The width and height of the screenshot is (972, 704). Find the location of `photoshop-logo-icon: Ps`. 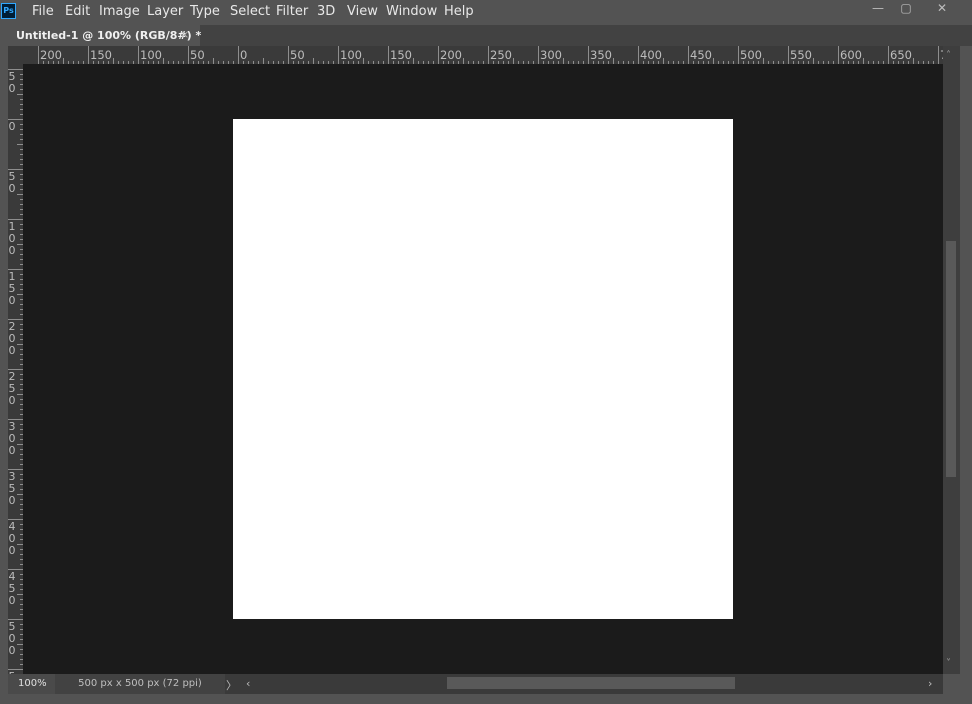

photoshop-logo-icon: Ps is located at coordinates (8, 11).